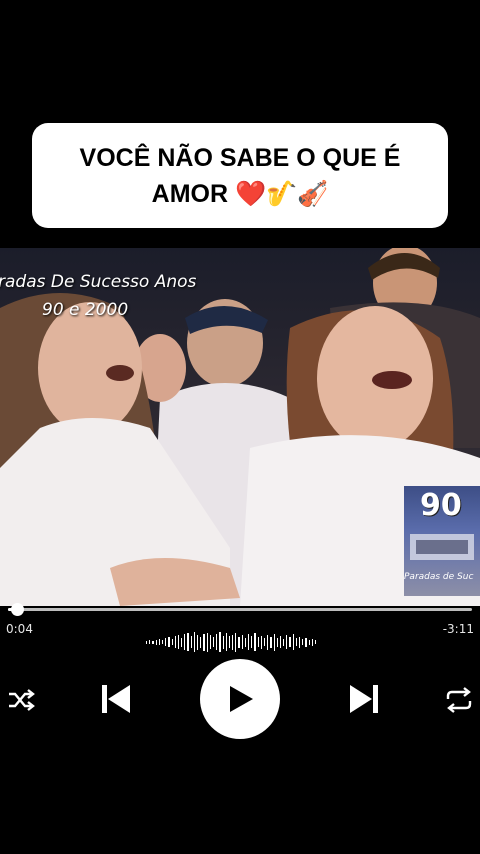 The image size is (480, 854). I want to click on play-icon, so click(241, 699).